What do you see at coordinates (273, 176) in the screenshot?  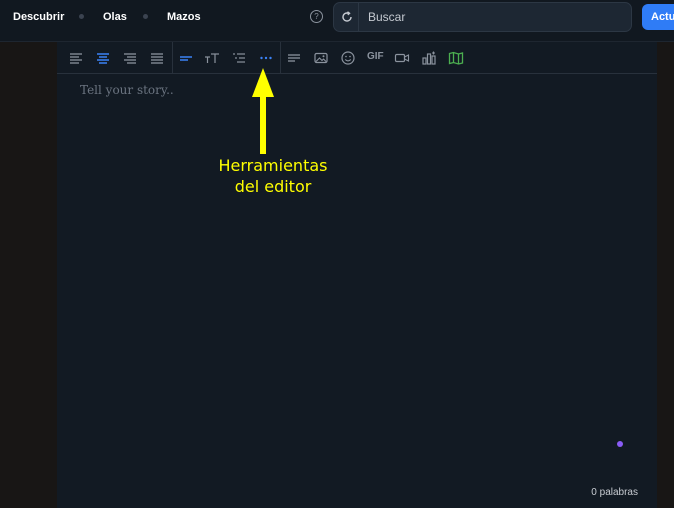 I see `annotation-label: Herramientas del editor` at bounding box center [273, 176].